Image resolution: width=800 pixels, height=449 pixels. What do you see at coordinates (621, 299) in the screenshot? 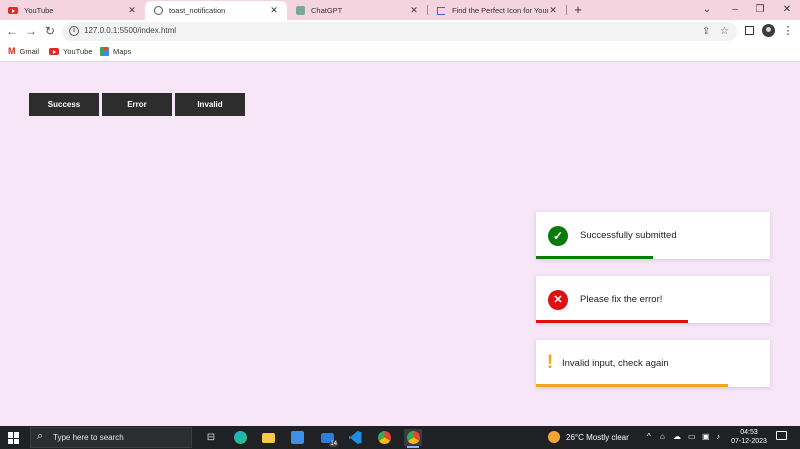
I see `toast-message: Please fix the error!` at bounding box center [621, 299].